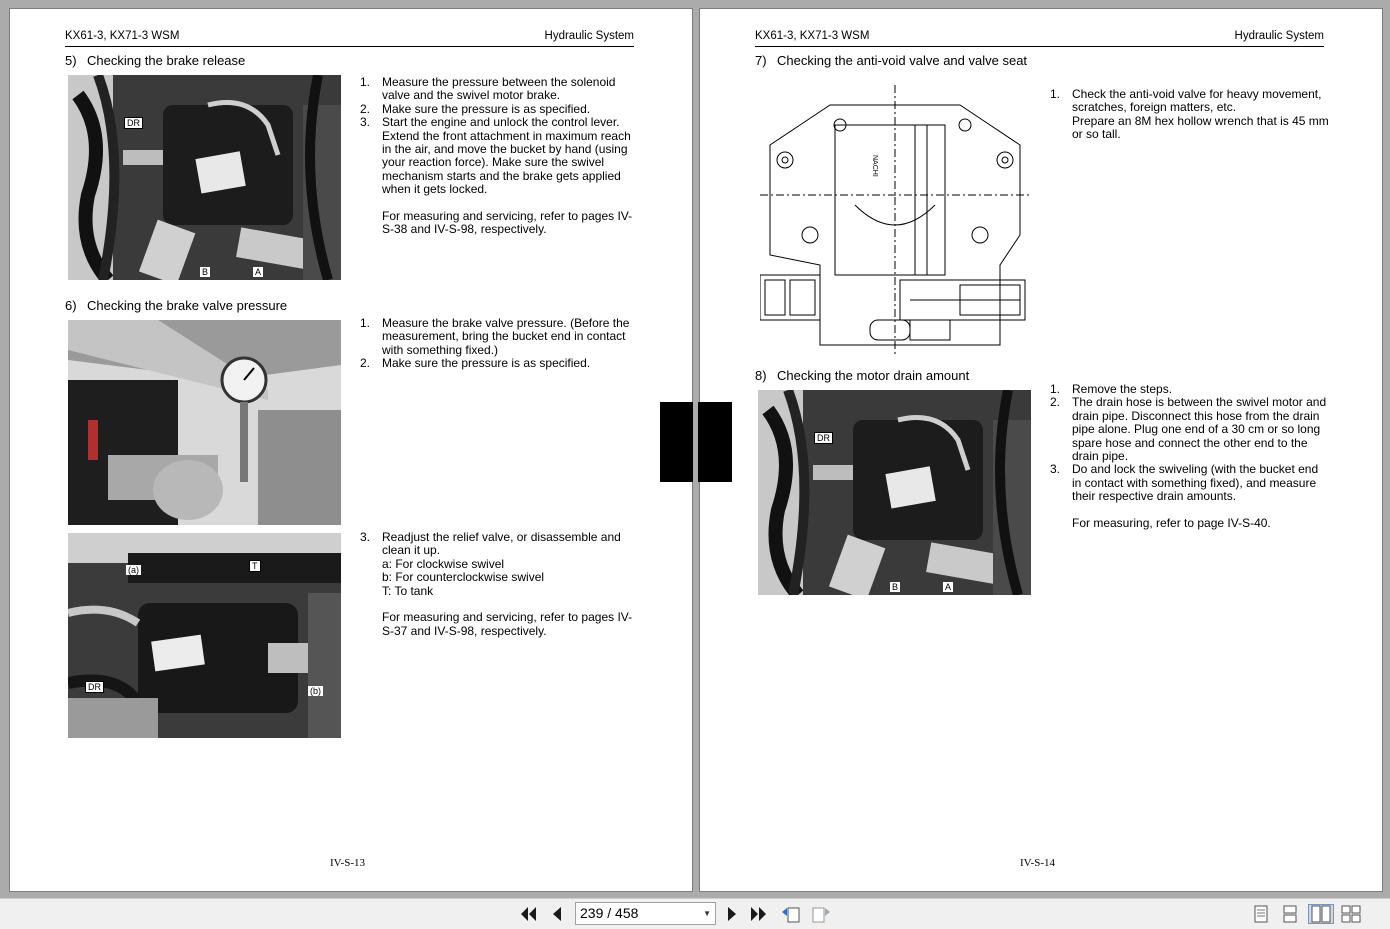  What do you see at coordinates (1290, 914) in the screenshot?
I see `continuous-icon` at bounding box center [1290, 914].